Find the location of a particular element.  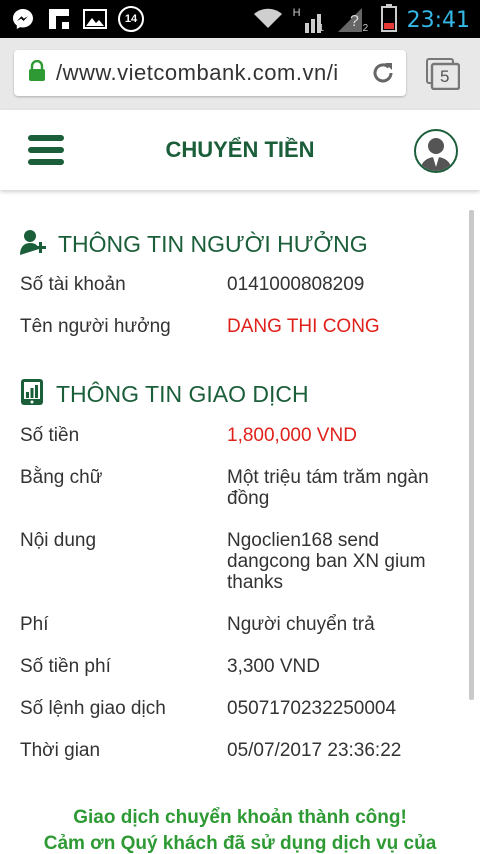

content-line: thanks is located at coordinates (255, 582).